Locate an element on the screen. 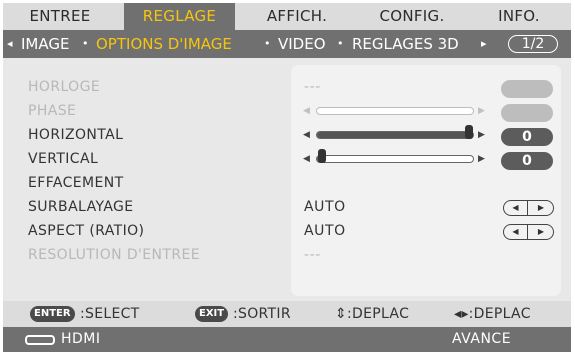  tab-entree: ENTREE is located at coordinates (60, 16).